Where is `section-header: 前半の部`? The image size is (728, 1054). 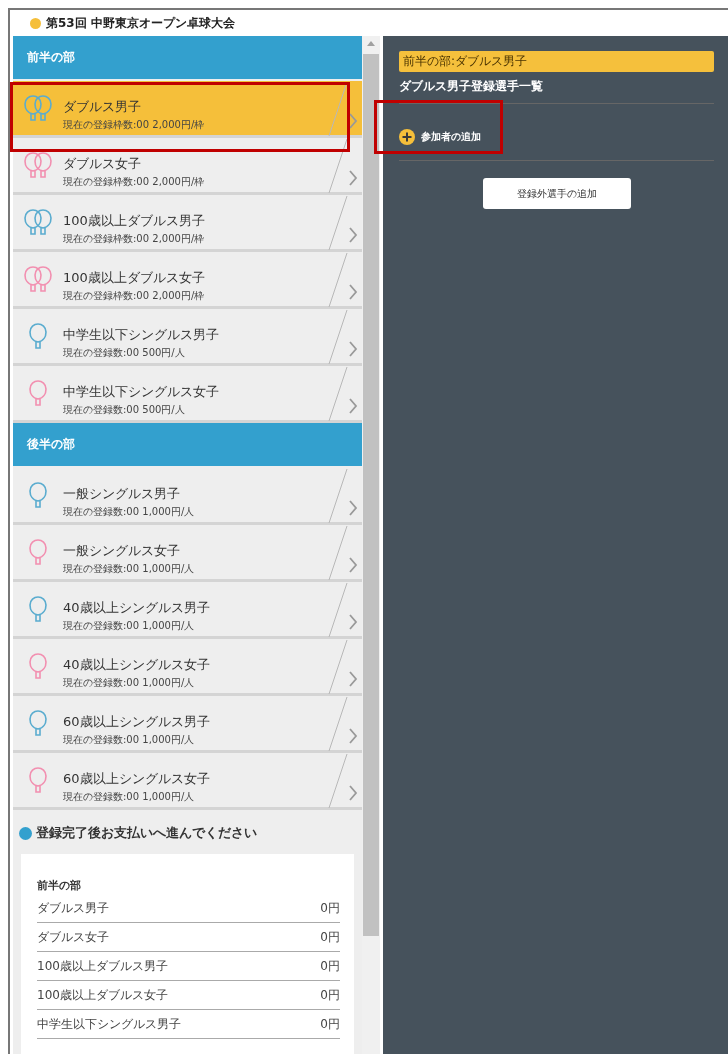
section-header: 前半の部 is located at coordinates (187, 57).